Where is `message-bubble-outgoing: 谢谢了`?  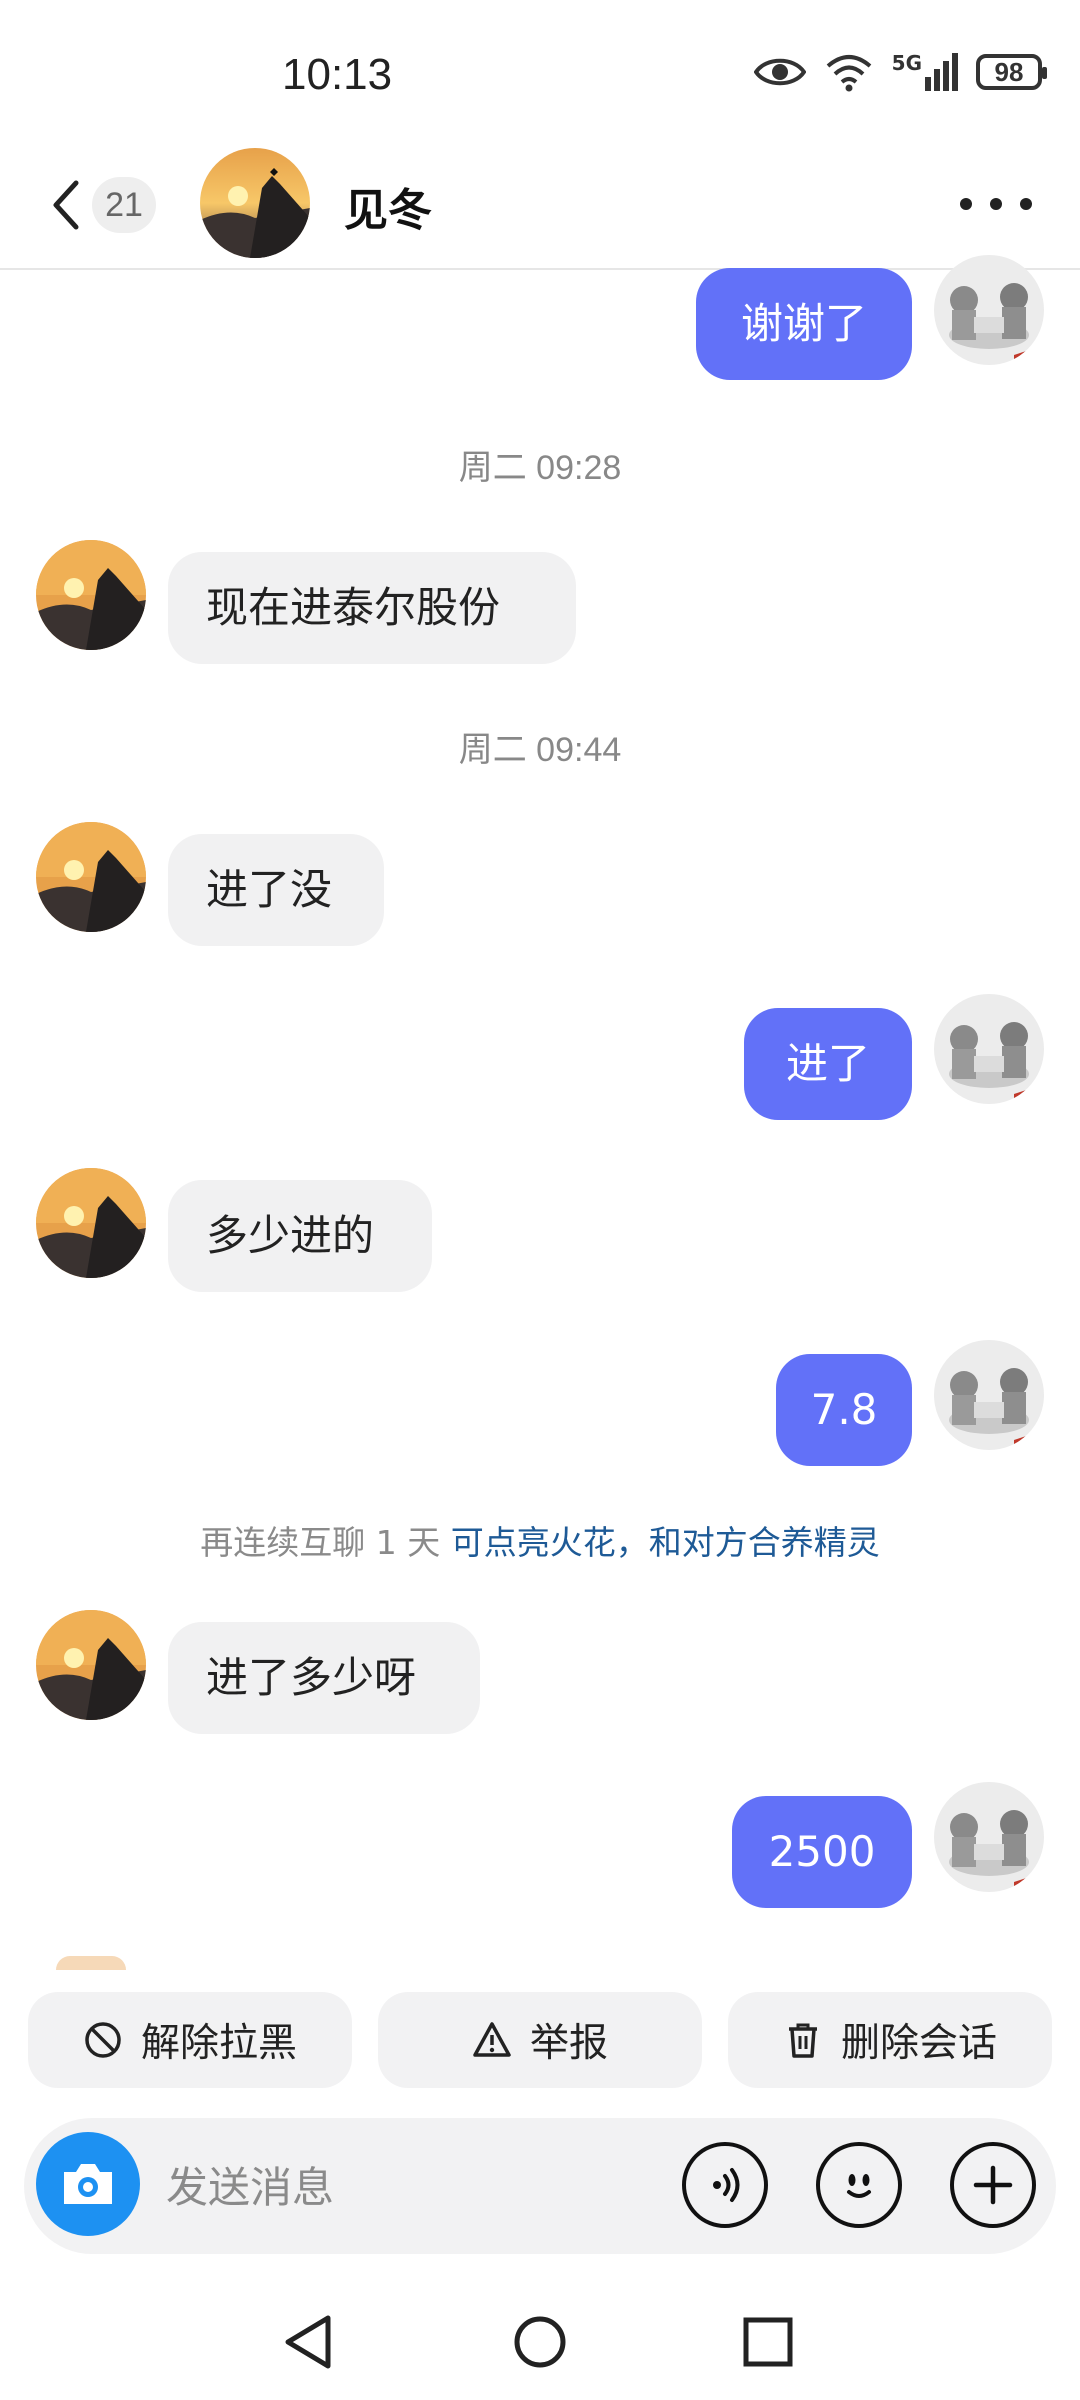
message-bubble-outgoing: 谢谢了 is located at coordinates (804, 324).